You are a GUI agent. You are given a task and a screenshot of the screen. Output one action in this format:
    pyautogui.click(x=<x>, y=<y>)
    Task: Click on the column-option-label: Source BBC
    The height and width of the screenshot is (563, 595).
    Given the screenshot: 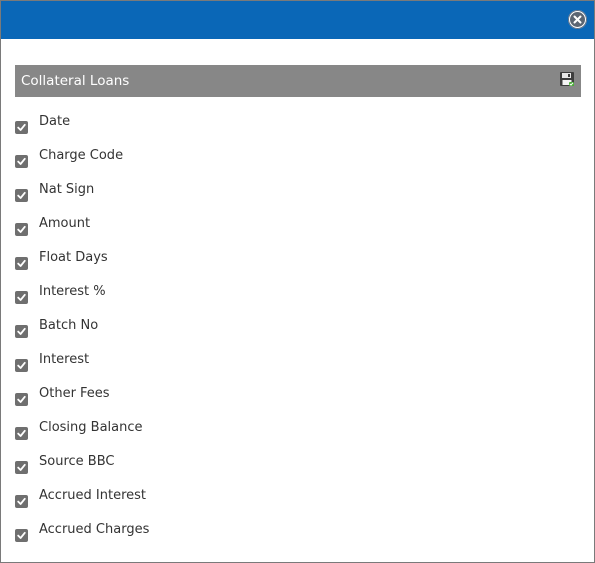 What is the action you would take?
    pyautogui.click(x=77, y=461)
    